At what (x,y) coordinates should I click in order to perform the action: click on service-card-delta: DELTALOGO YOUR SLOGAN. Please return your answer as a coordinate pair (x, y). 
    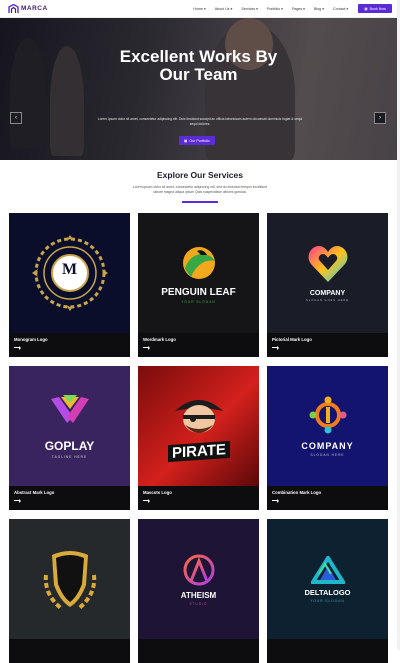
    Looking at the image, I should click on (327, 591).